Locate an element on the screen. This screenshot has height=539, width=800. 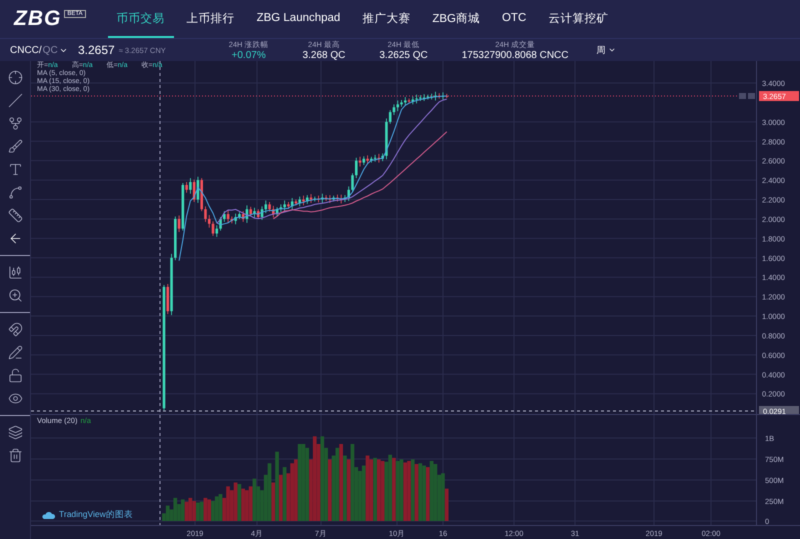
logo: ZBG is located at coordinates (38, 19).